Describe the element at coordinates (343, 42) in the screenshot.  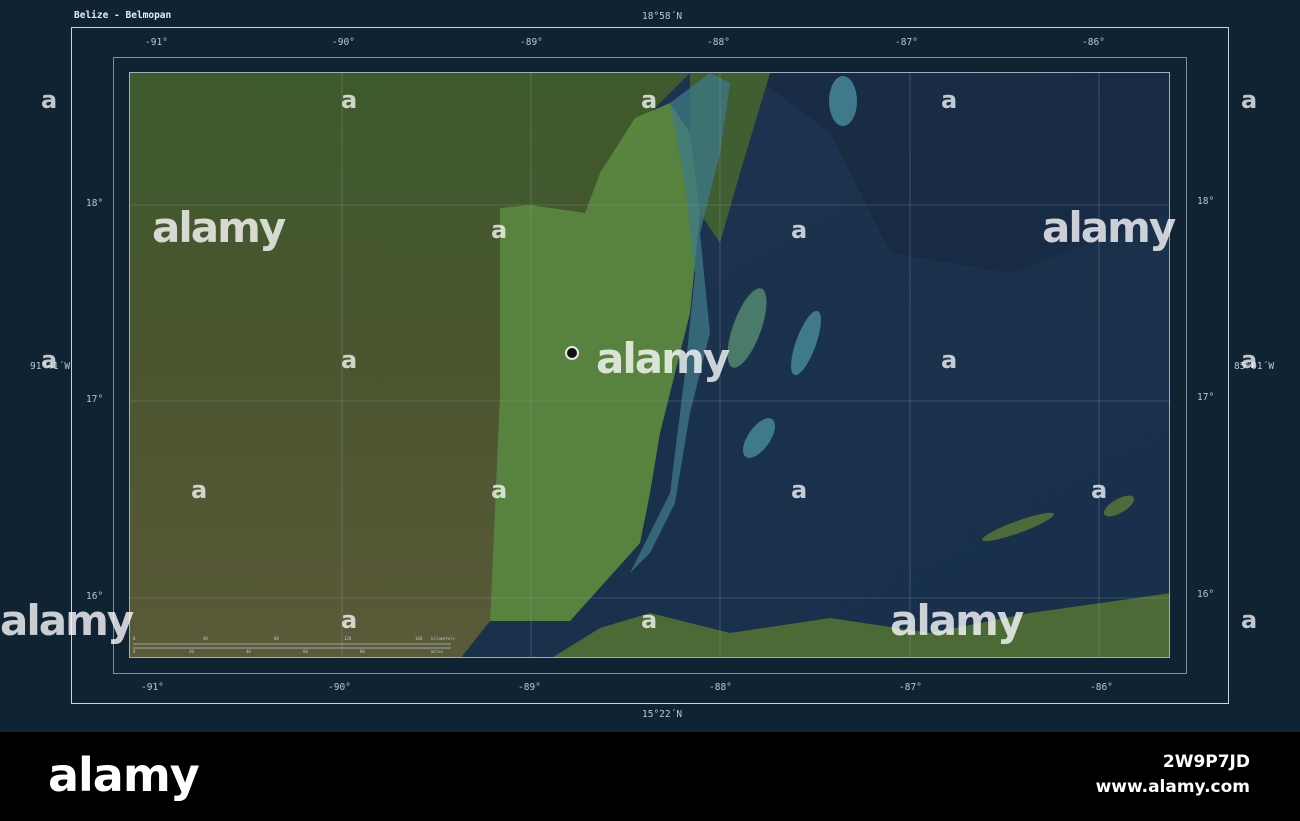
I see `lon-tick-top: -90°` at that location.